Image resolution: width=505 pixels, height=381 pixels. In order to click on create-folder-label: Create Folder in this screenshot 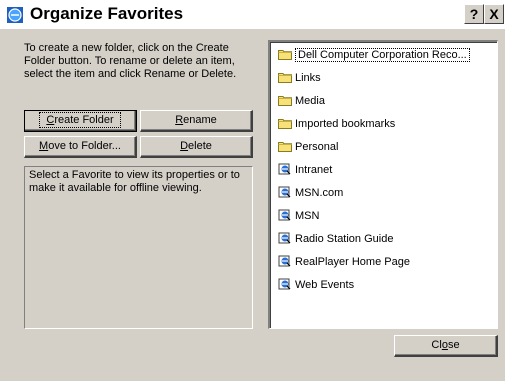, I will do `click(80, 120)`.